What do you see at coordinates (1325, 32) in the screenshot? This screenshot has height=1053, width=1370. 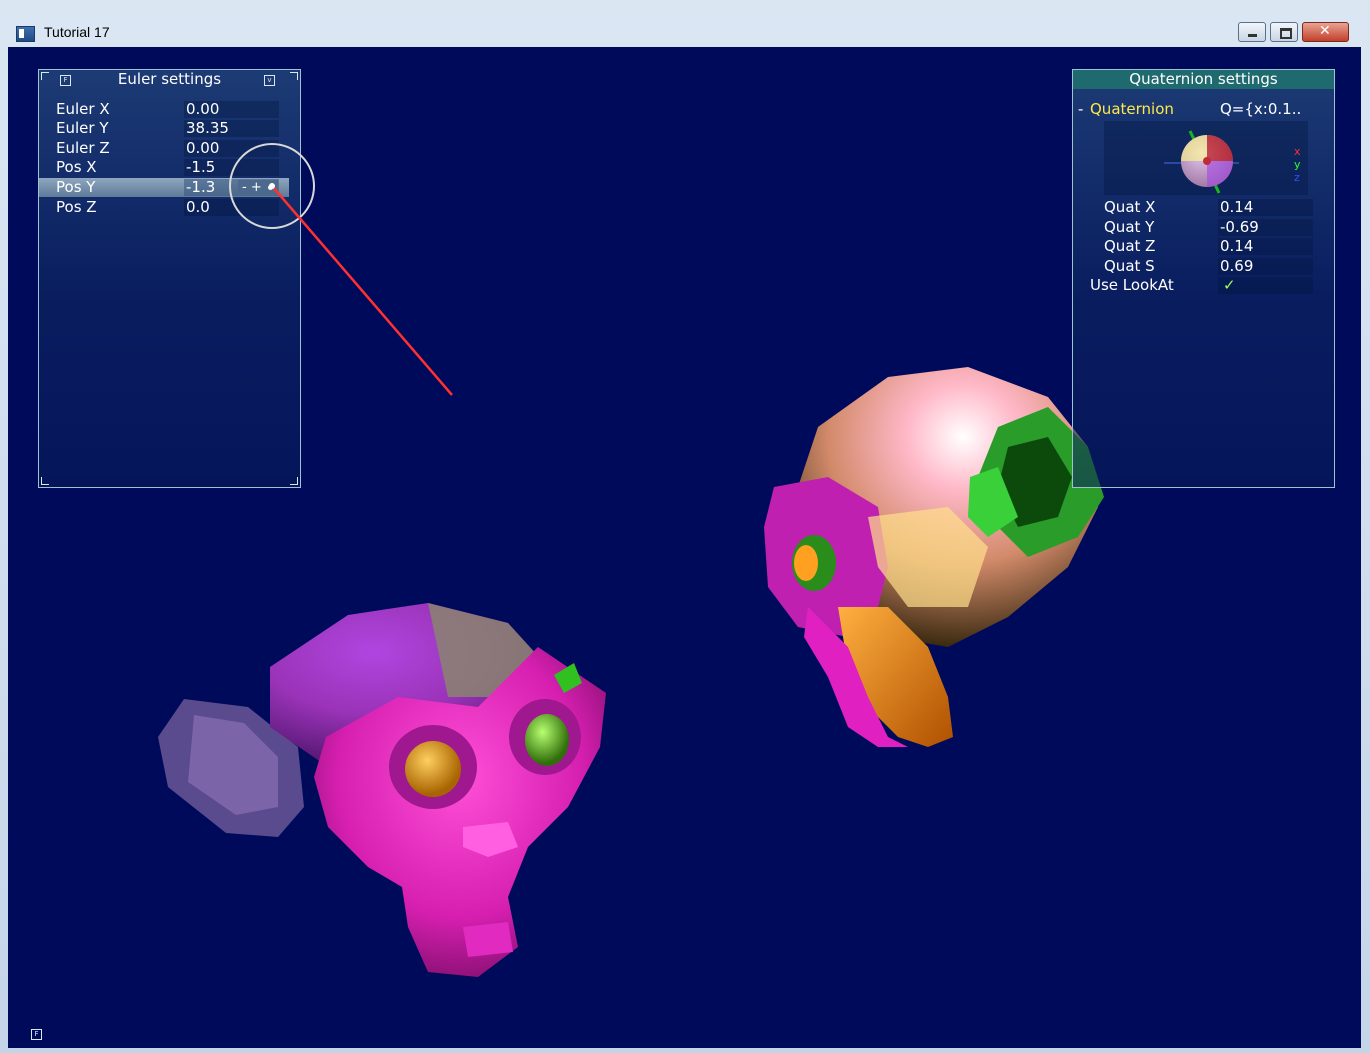 I see `close-button` at bounding box center [1325, 32].